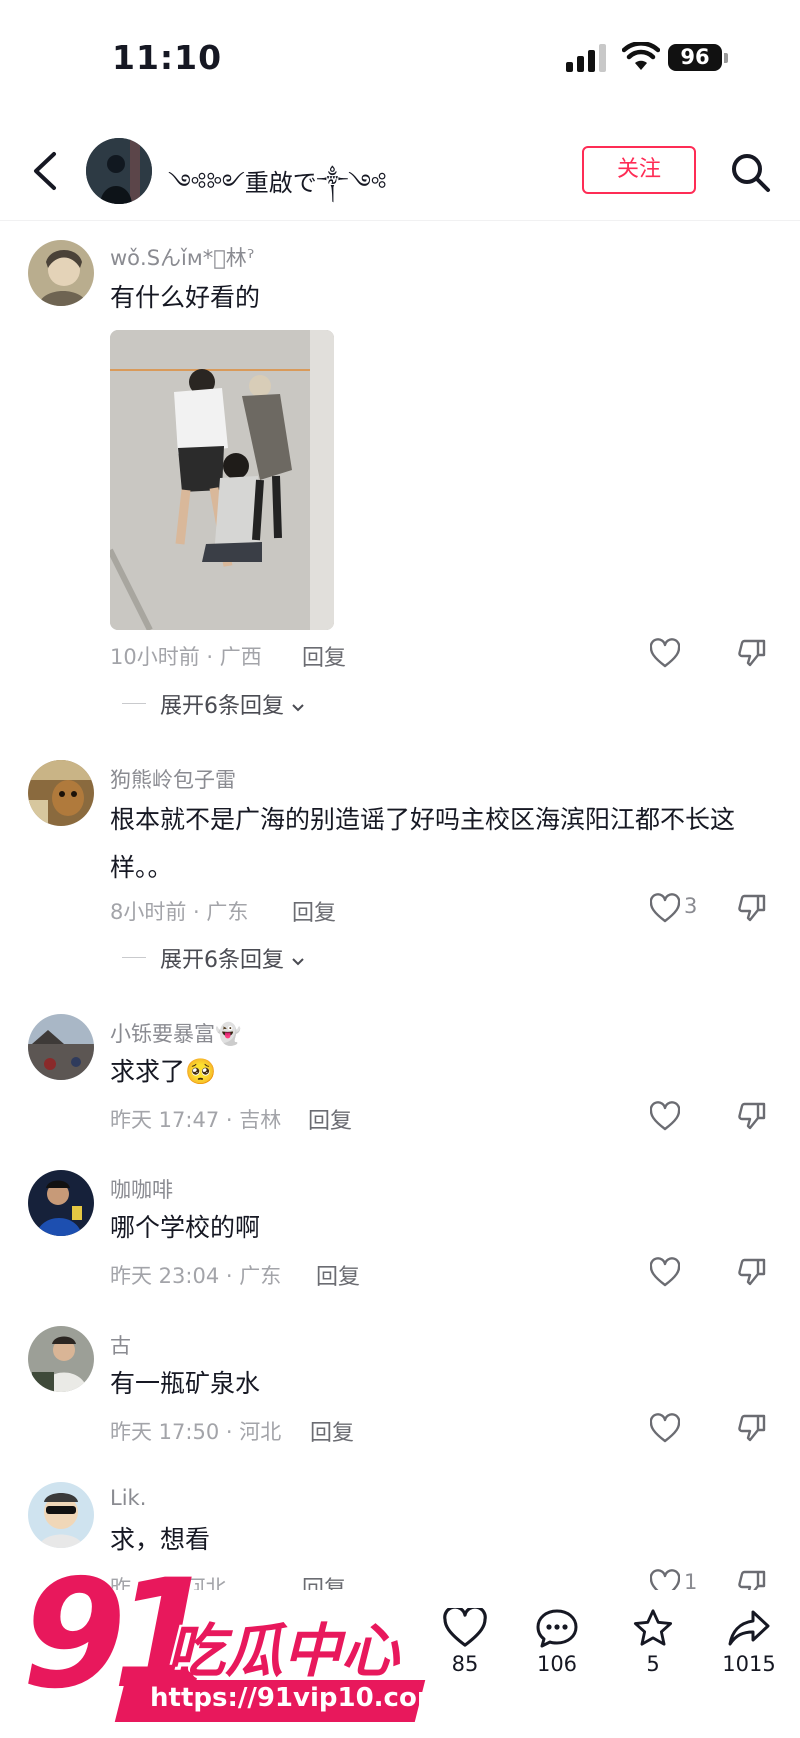 Image resolution: width=800 pixels, height=1738 pixels. I want to click on like-action: 85, so click(465, 1642).